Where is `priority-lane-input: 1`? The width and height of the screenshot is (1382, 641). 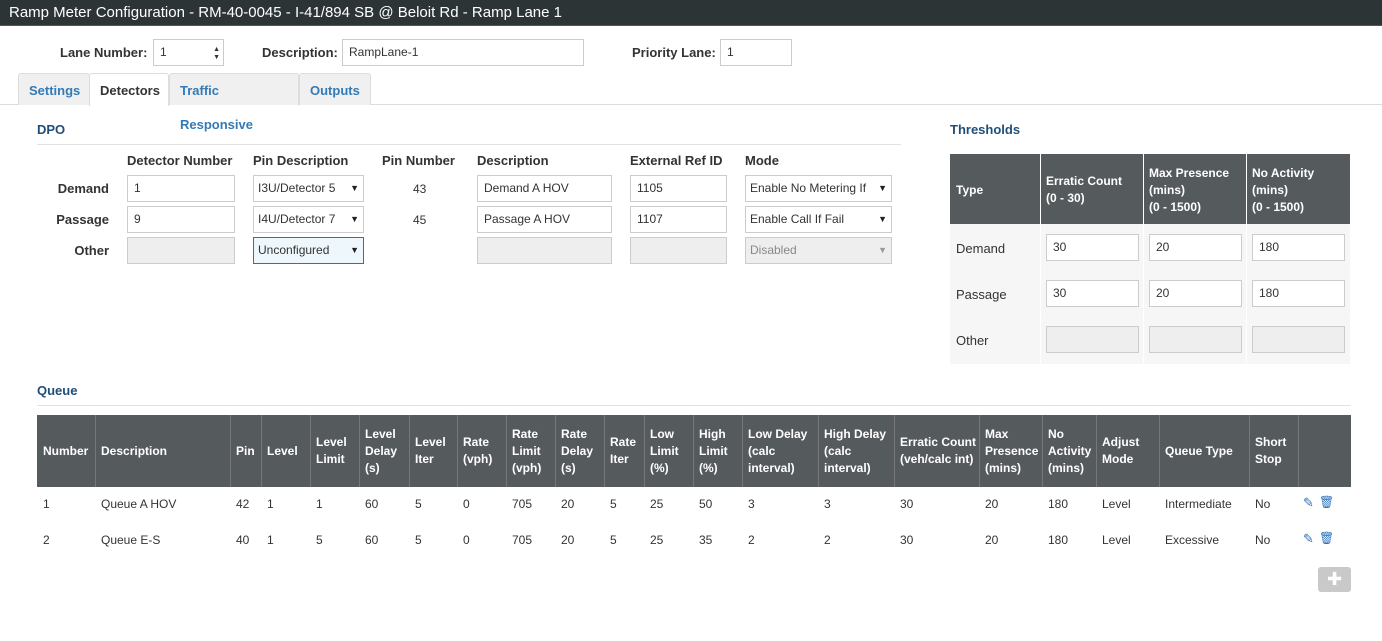 priority-lane-input: 1 is located at coordinates (756, 52).